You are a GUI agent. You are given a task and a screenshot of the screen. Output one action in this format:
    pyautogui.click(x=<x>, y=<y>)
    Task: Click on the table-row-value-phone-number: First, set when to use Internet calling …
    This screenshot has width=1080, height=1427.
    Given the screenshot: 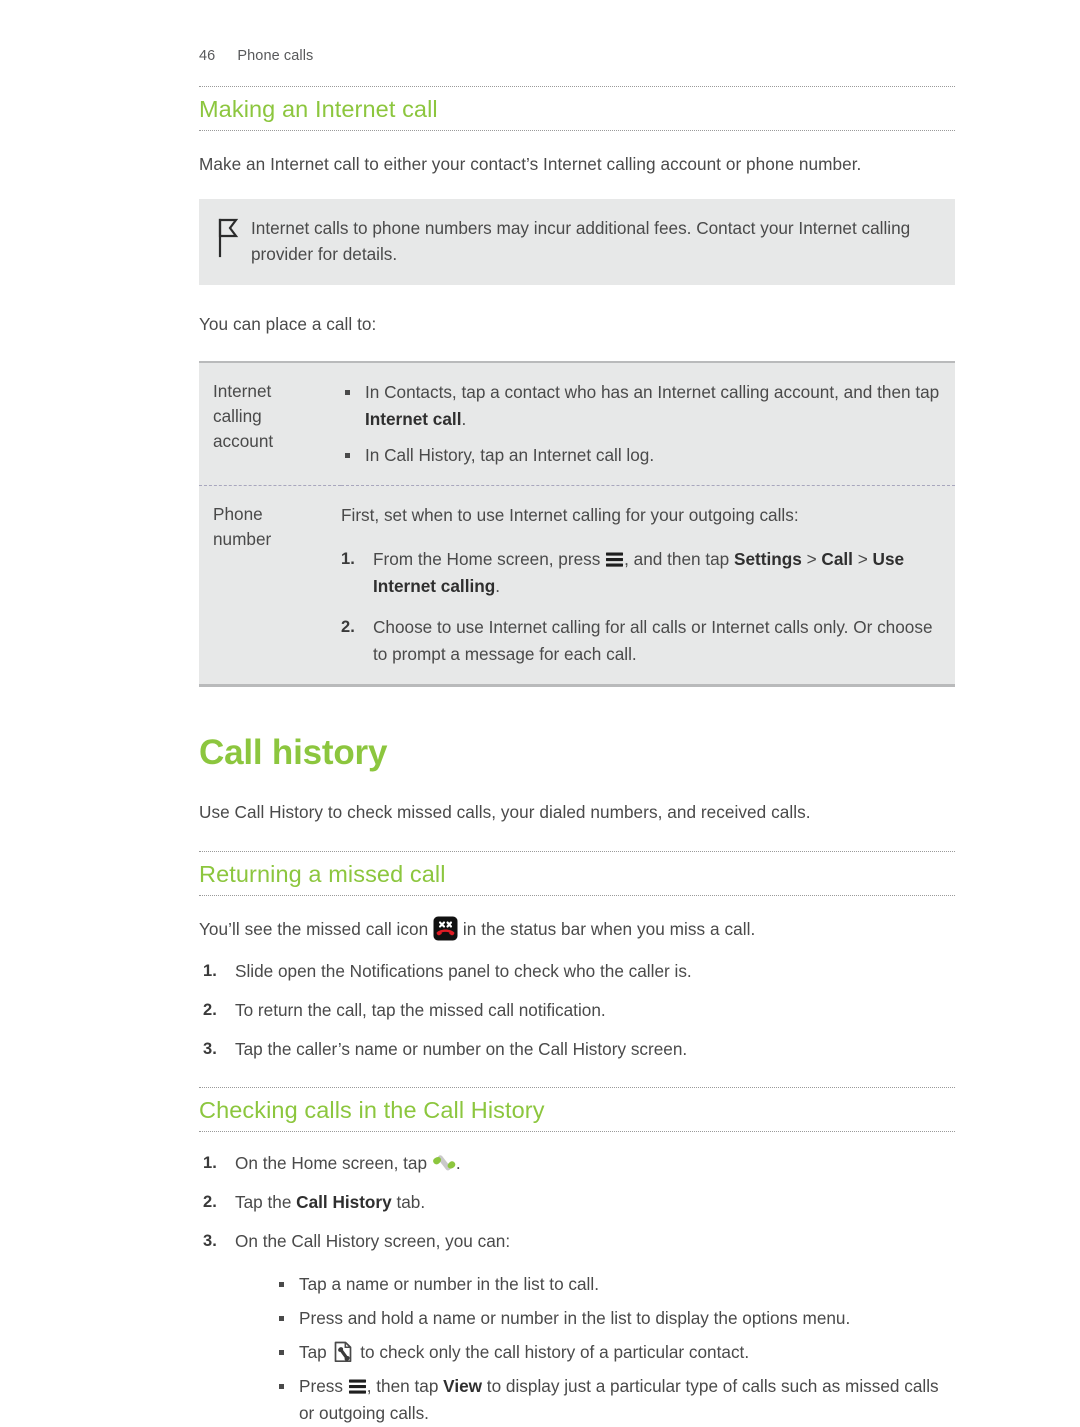 What is the action you would take?
    pyautogui.click(x=648, y=585)
    